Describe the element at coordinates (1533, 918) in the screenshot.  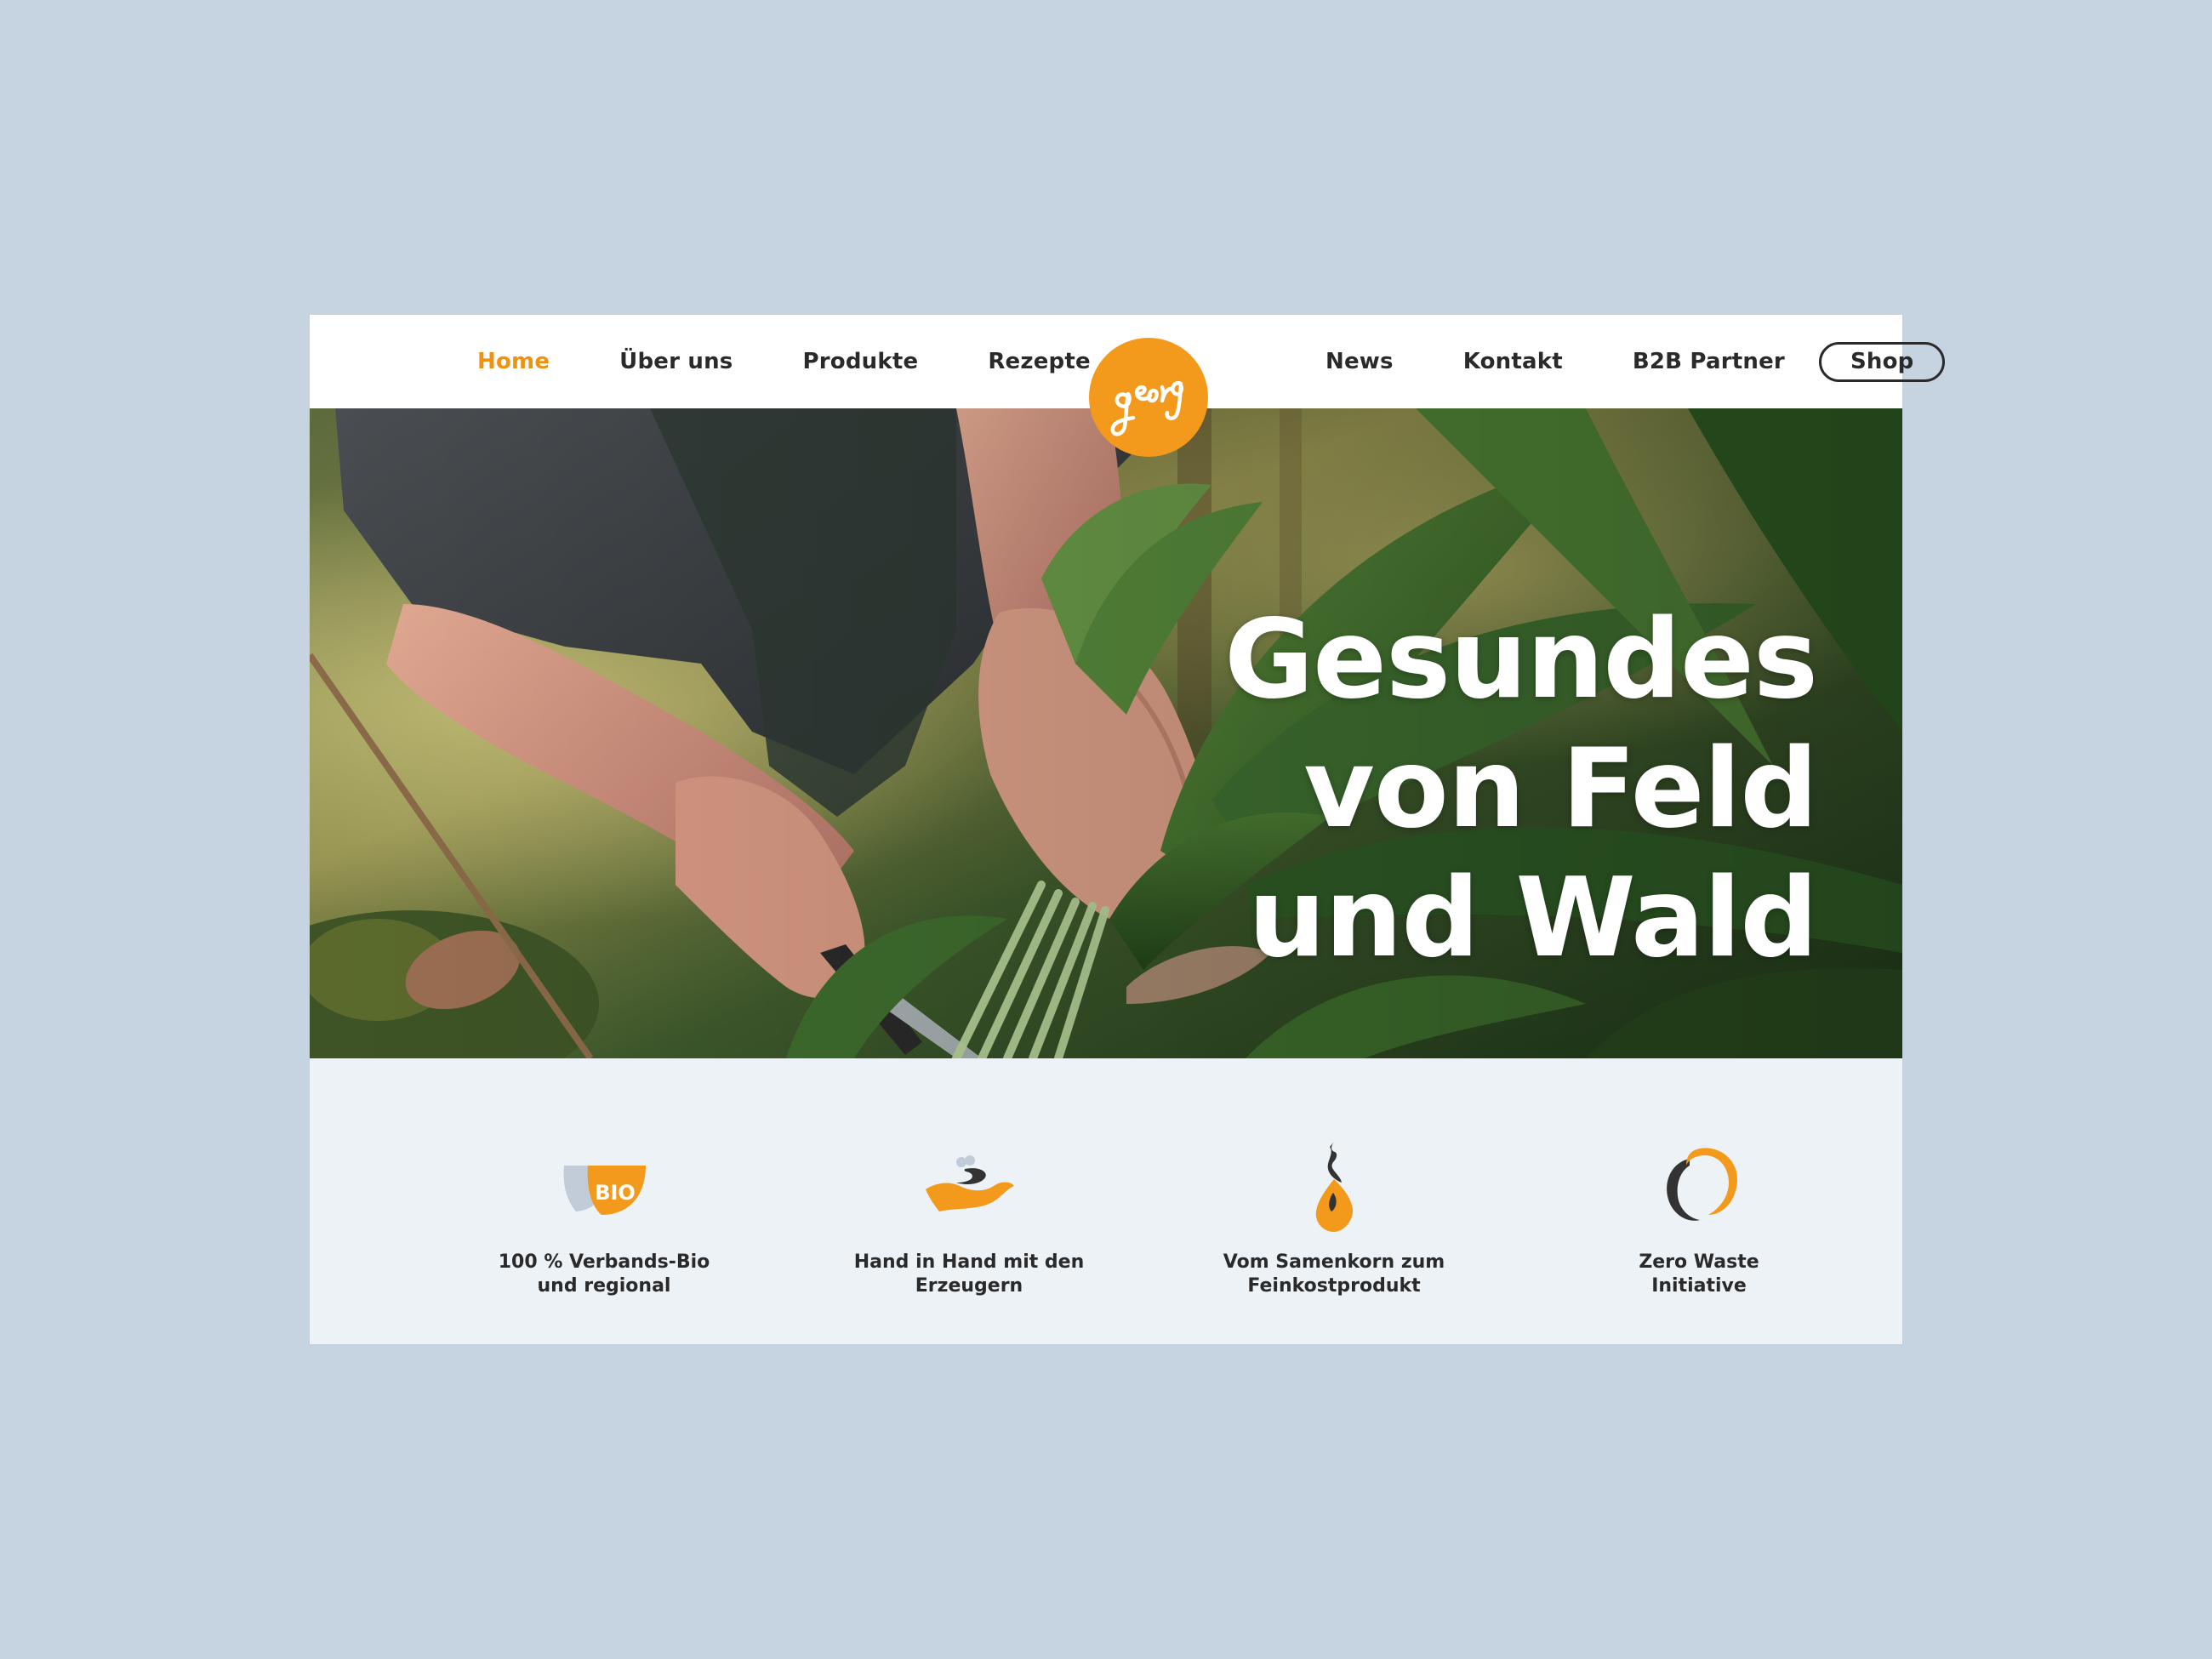
I see `hero-headline-line-3: und Wald` at that location.